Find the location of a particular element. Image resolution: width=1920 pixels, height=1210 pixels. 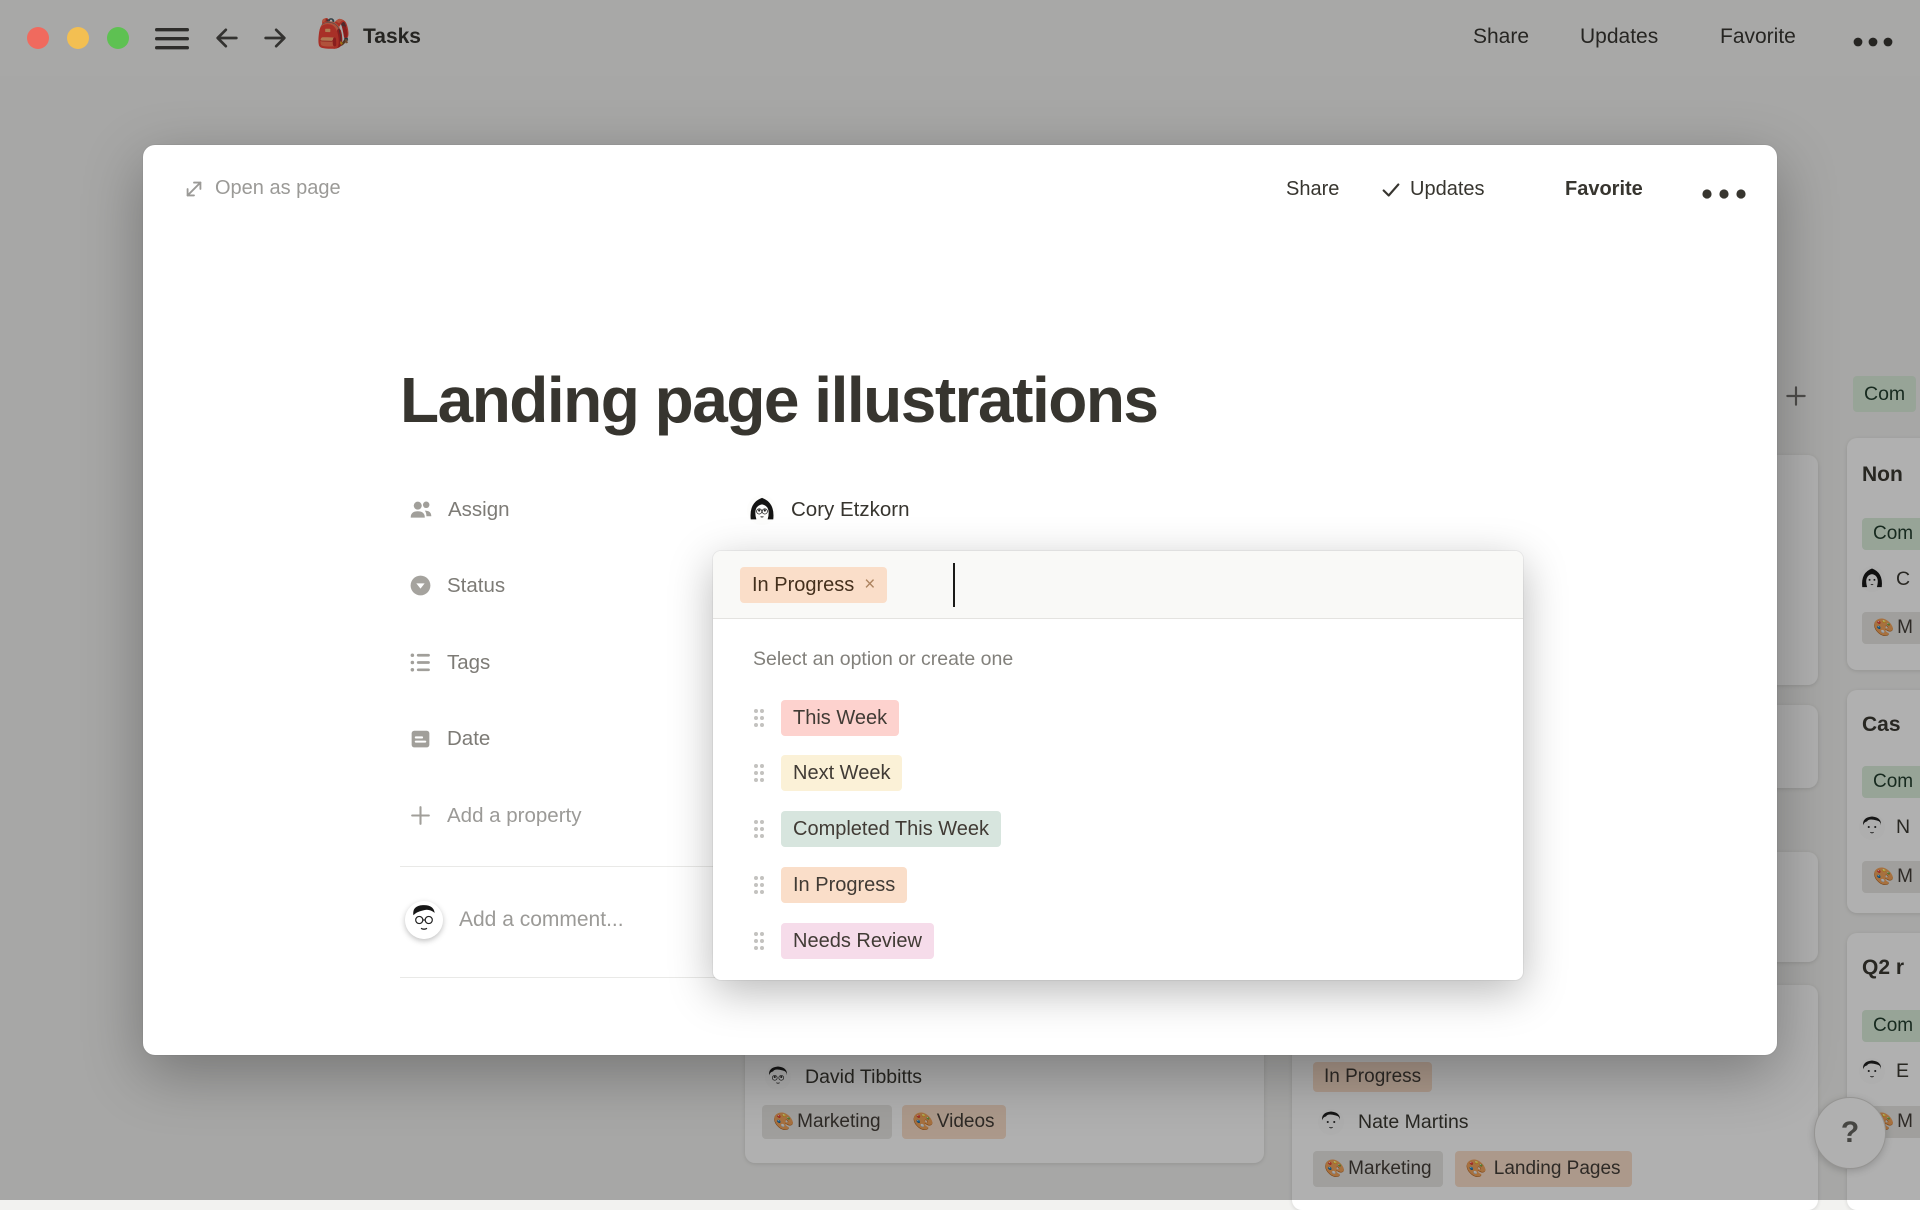

dropdown-hint: Select an option or create one is located at coordinates (883, 659).